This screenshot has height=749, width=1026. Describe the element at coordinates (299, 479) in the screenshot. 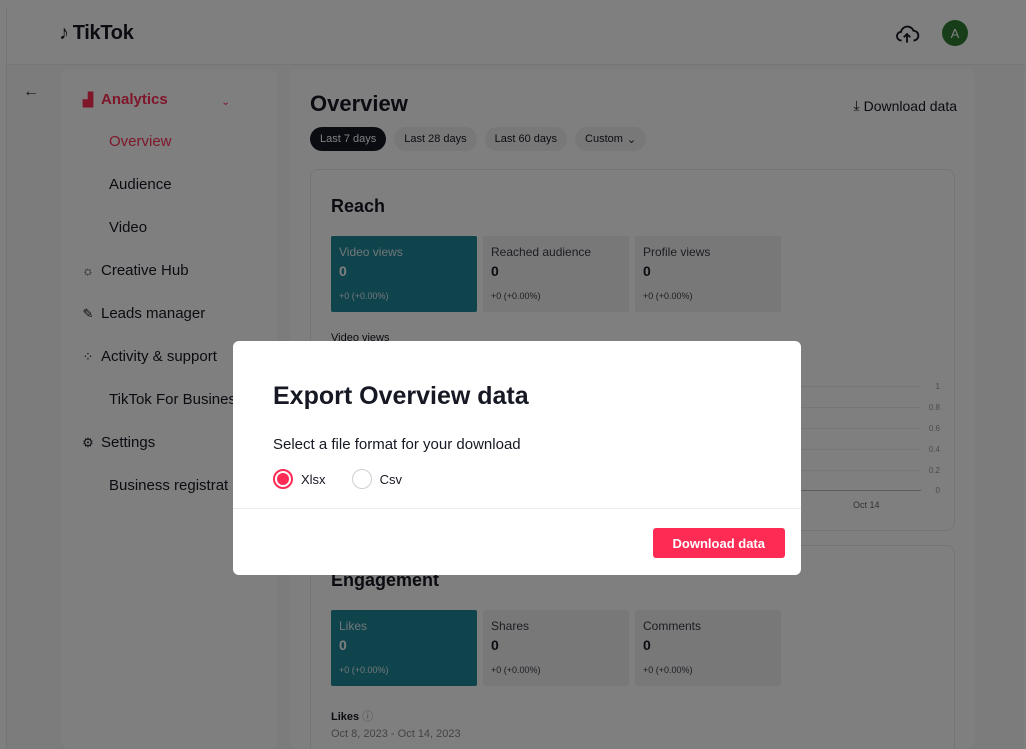

I see `format-option-xlsx: Xlsx` at that location.